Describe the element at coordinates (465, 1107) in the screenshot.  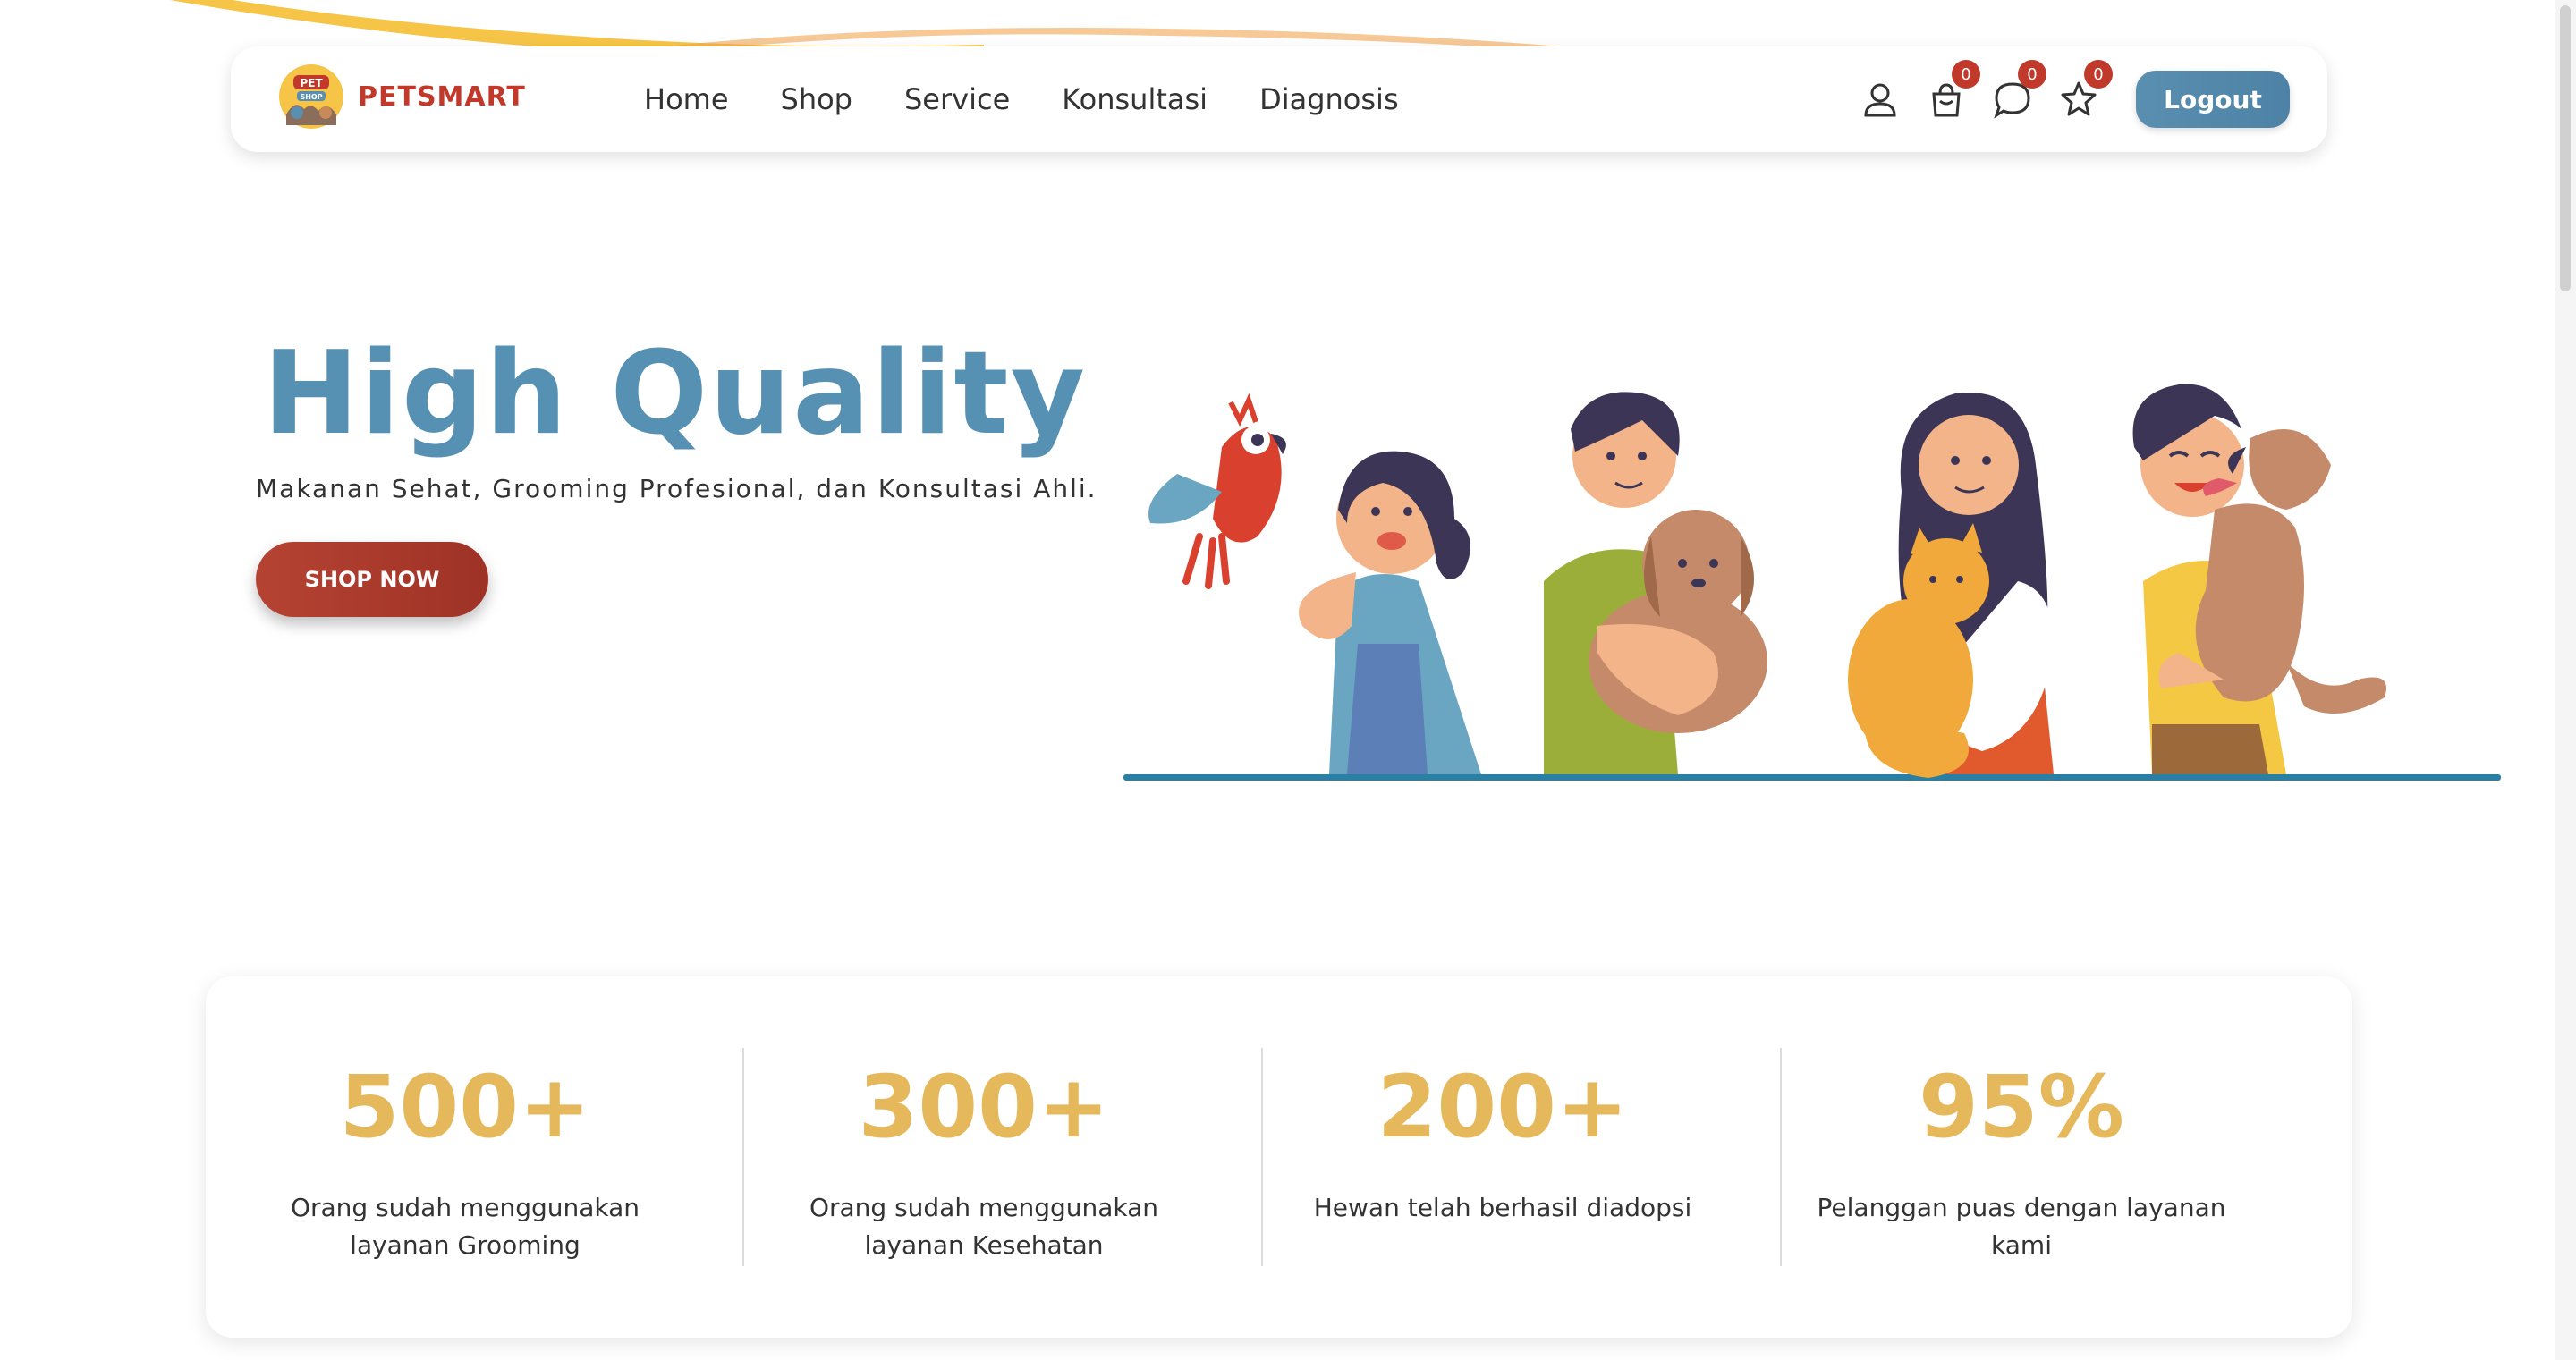
I see `stat-value: 500+` at that location.